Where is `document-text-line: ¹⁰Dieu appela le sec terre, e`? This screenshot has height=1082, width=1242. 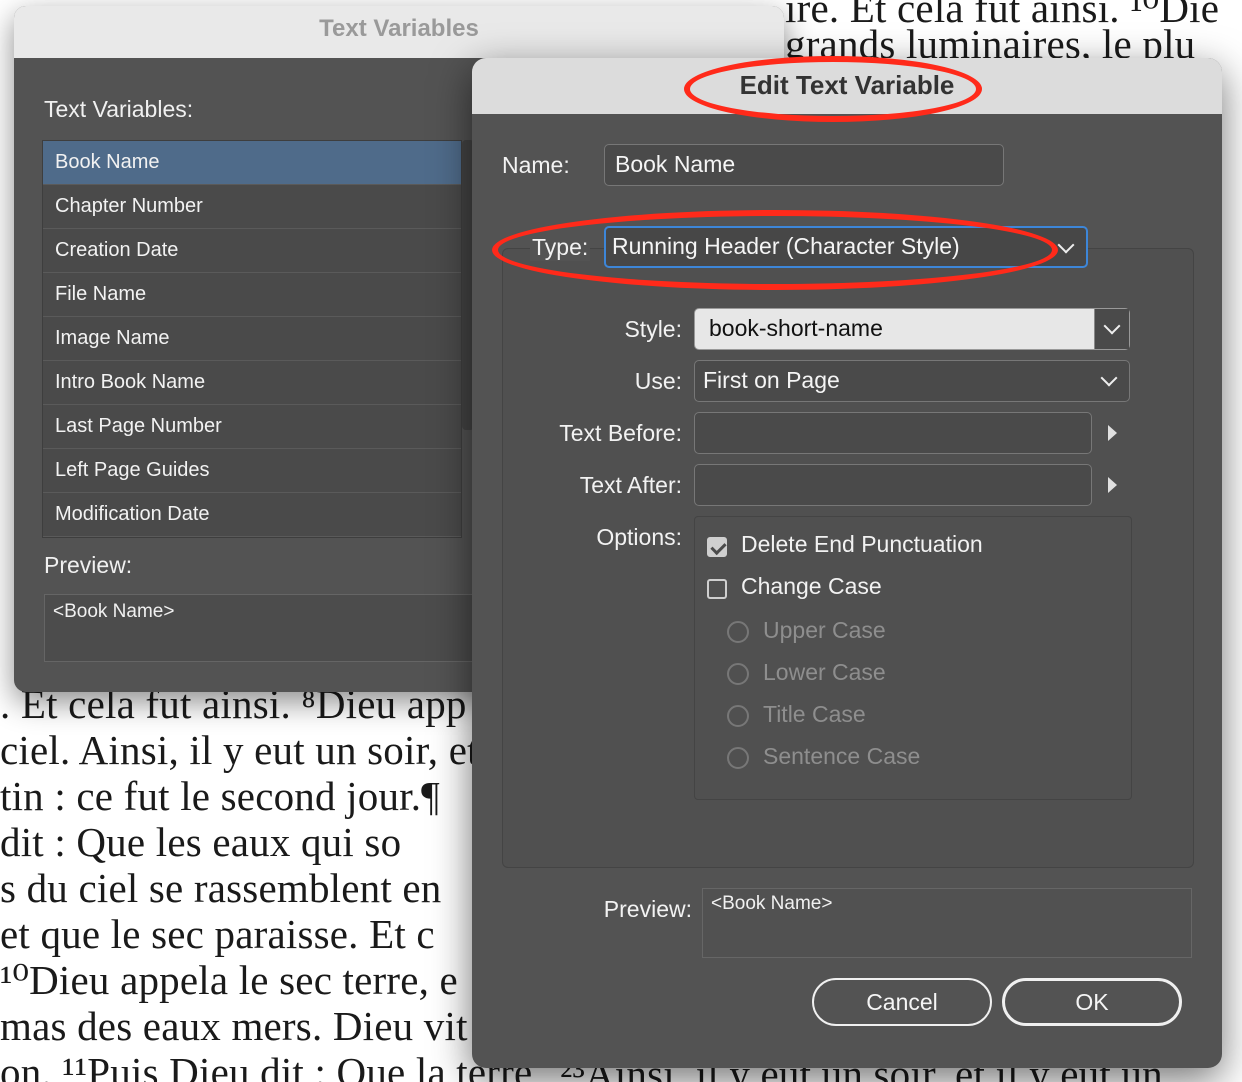
document-text-line: ¹⁰Dieu appela le sec terre, e is located at coordinates (229, 980).